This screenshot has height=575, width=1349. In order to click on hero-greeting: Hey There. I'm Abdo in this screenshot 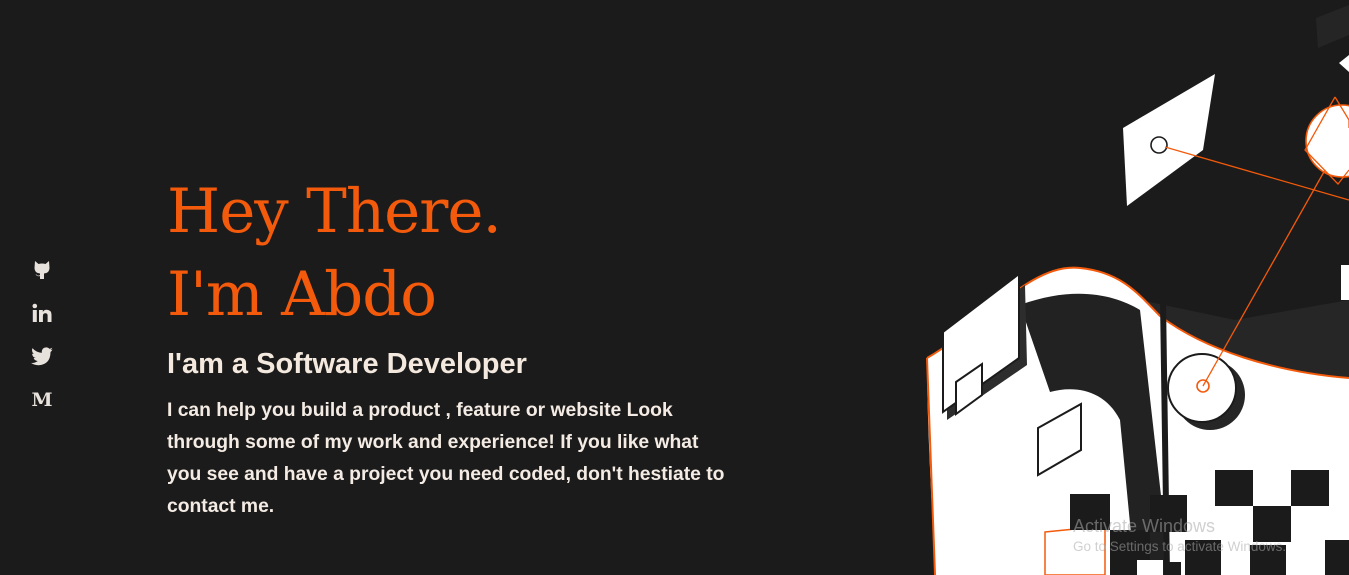, I will do `click(457, 253)`.